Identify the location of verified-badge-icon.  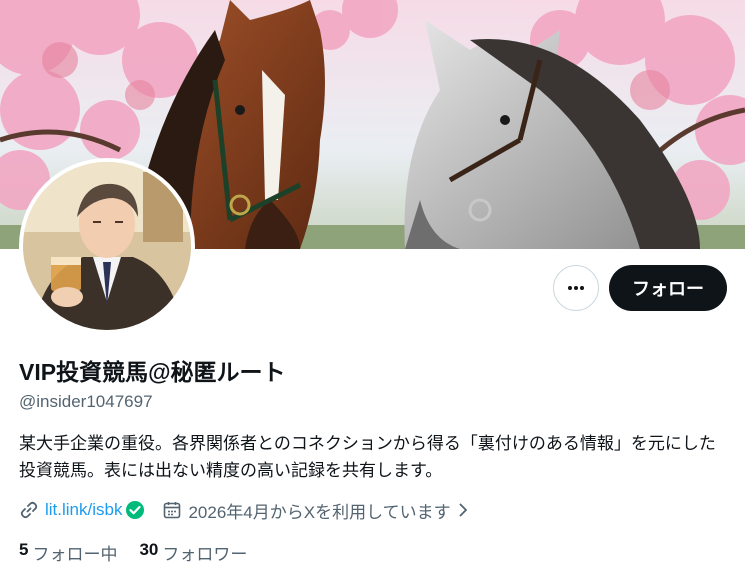
(135, 510).